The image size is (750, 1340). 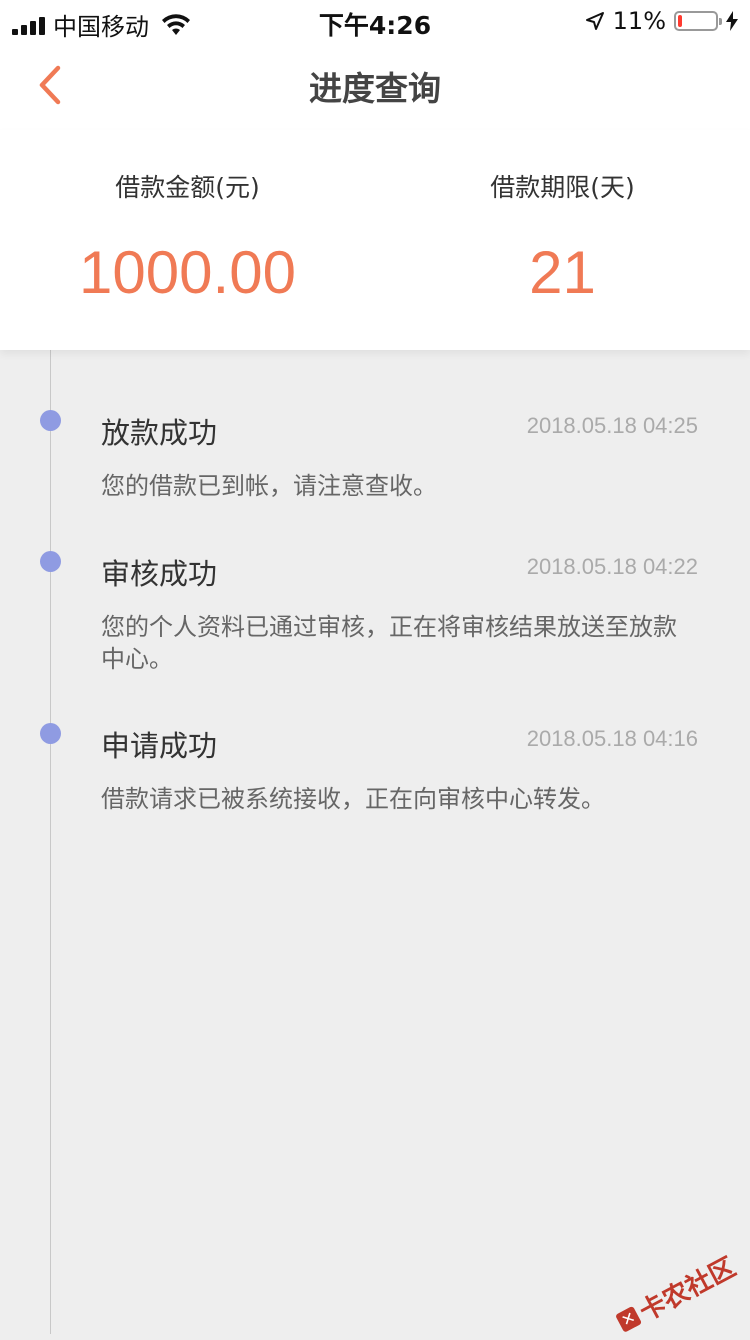 I want to click on battery-level-fill, so click(x=680, y=21).